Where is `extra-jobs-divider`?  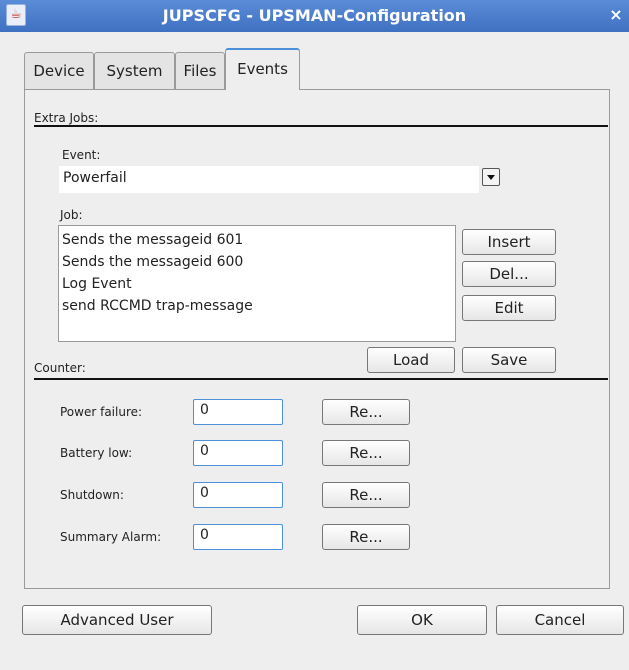 extra-jobs-divider is located at coordinates (321, 126).